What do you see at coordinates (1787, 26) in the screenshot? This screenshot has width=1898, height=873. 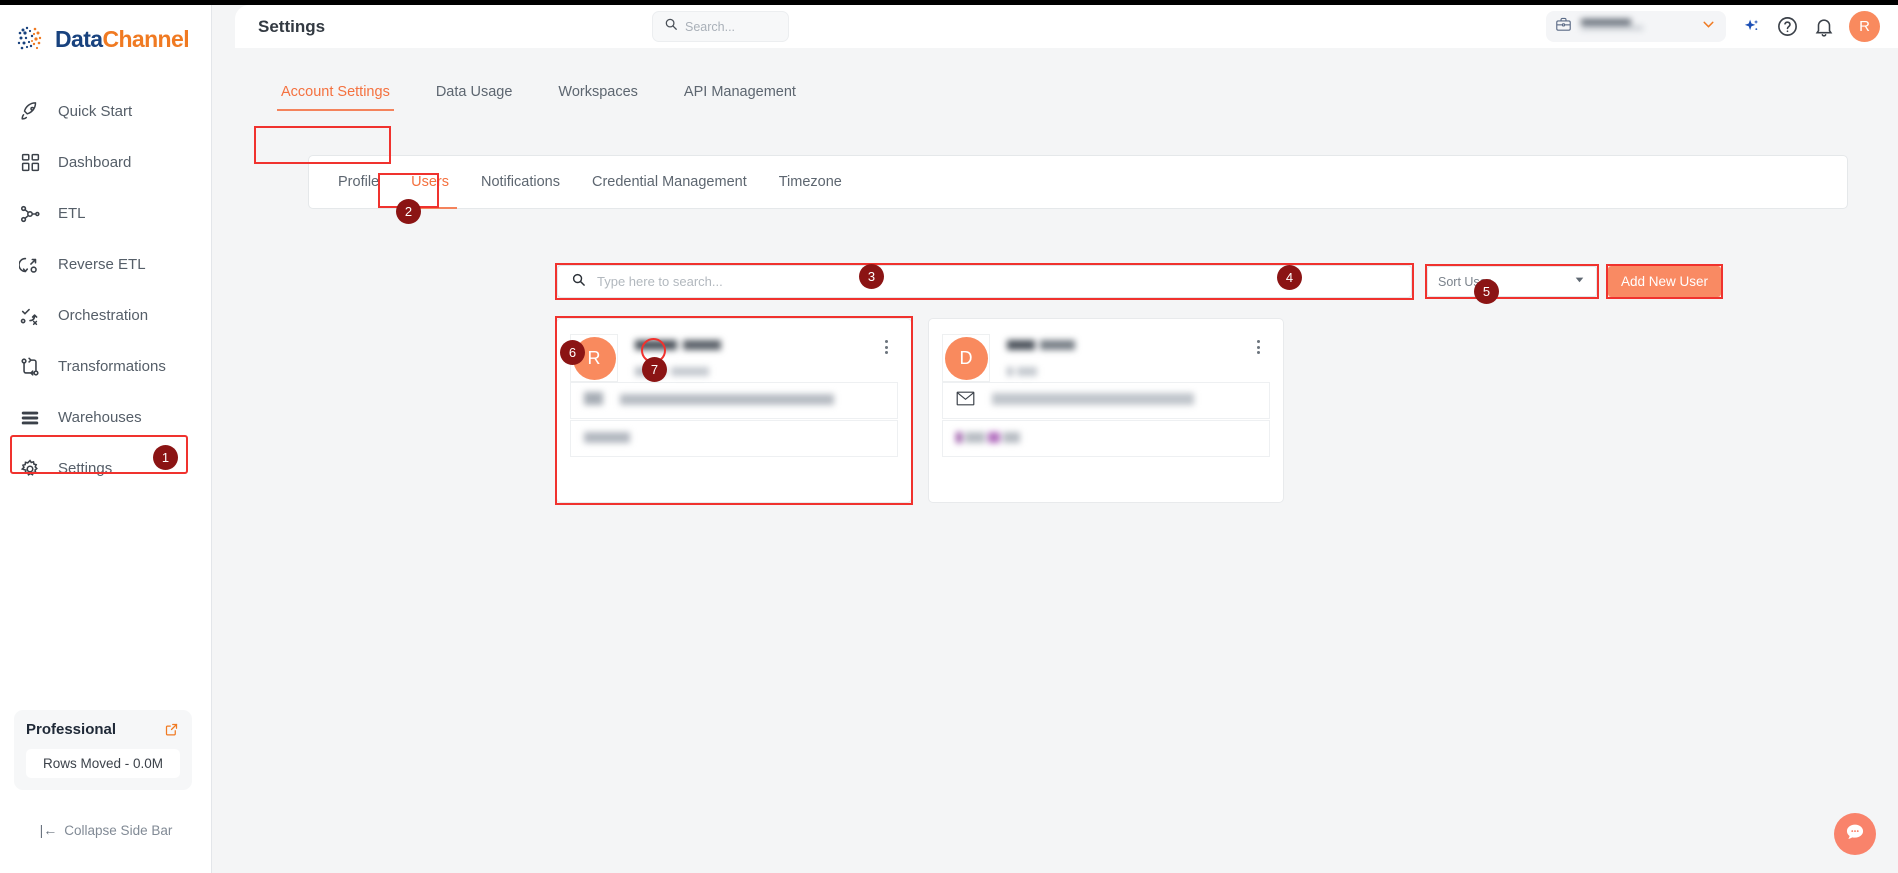 I see `help-circle-icon` at bounding box center [1787, 26].